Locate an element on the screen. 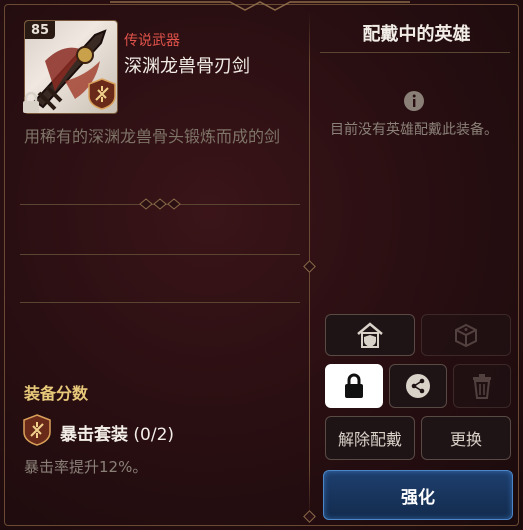 Image resolution: width=523 pixels, height=530 pixels. set-name: 暴击套装 (0/2) is located at coordinates (117, 432).